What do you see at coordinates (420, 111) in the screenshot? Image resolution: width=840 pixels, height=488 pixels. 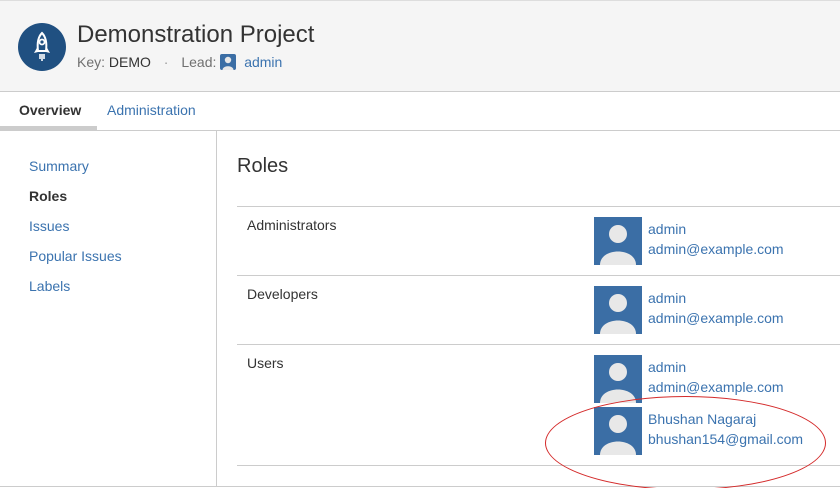 I see `project-tabs: Overview Administration` at bounding box center [420, 111].